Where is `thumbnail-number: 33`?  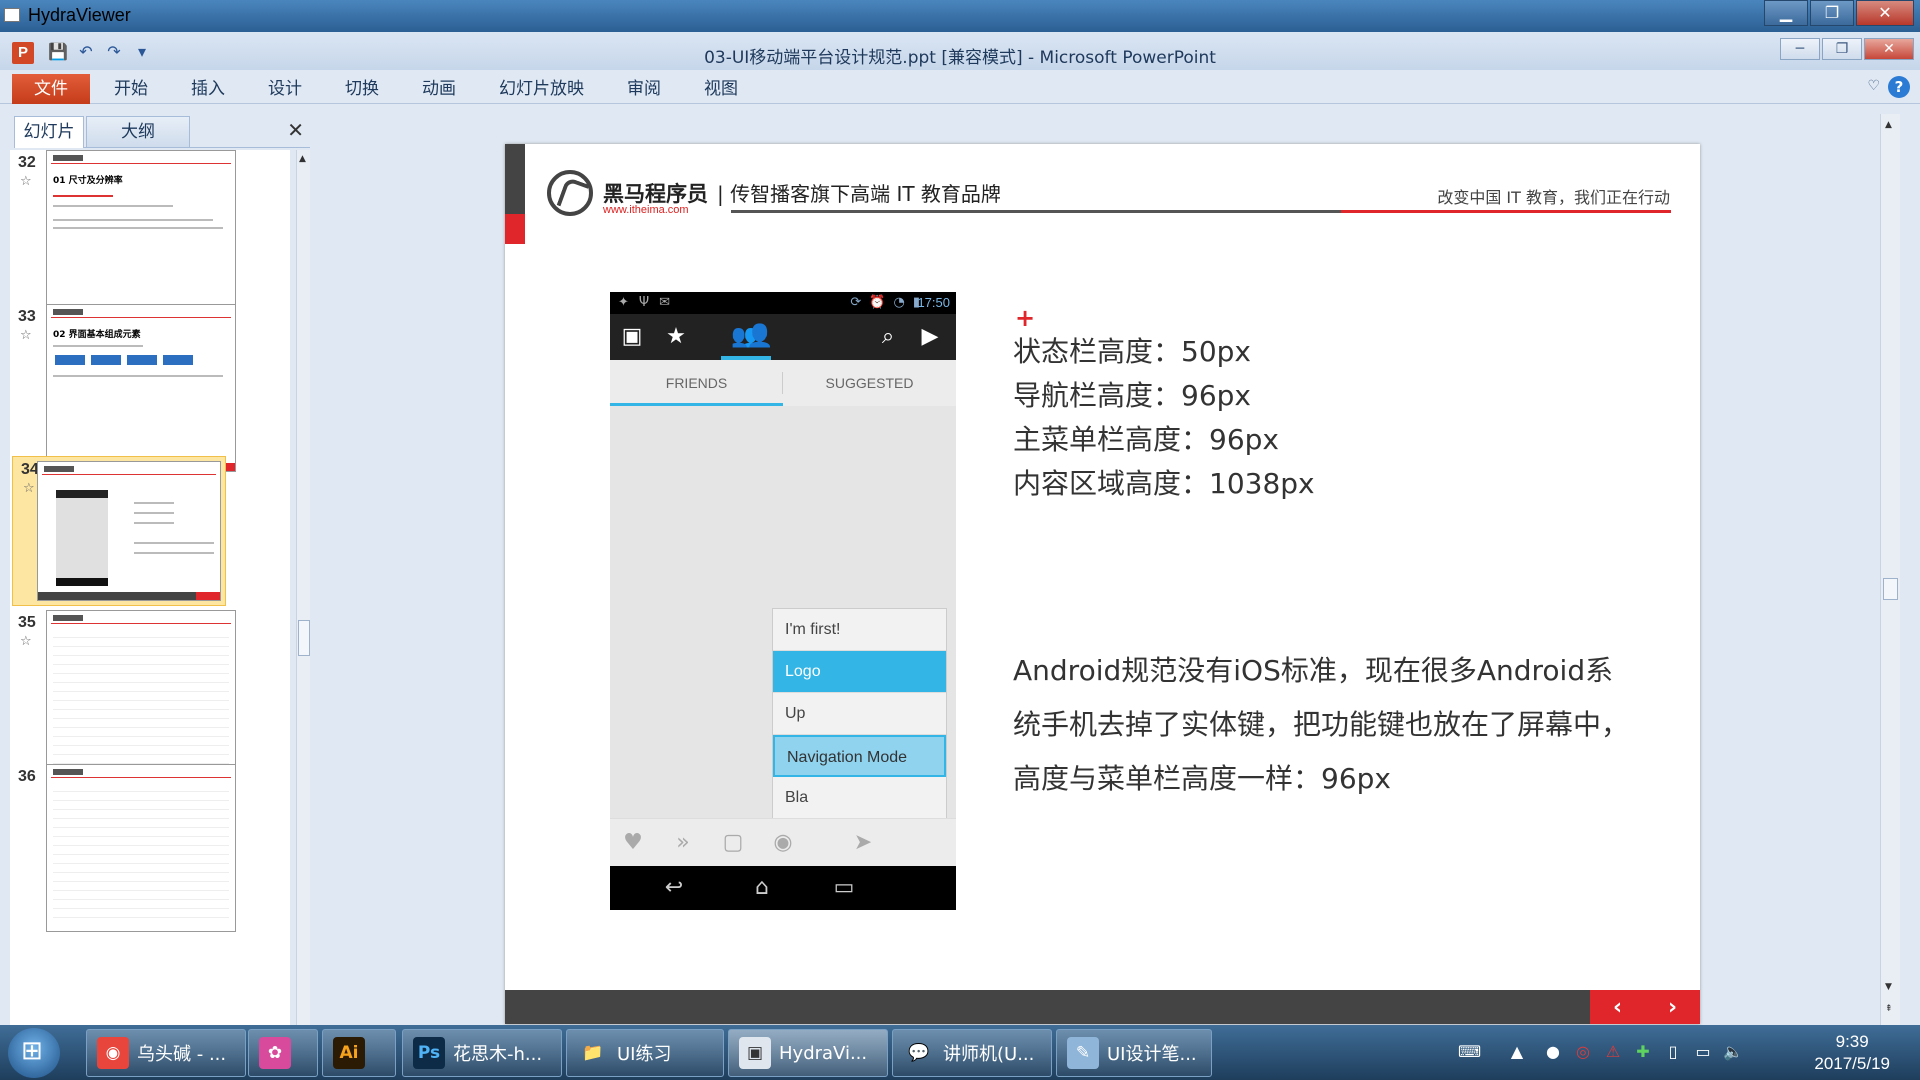
thumbnail-number: 33 is located at coordinates (27, 316).